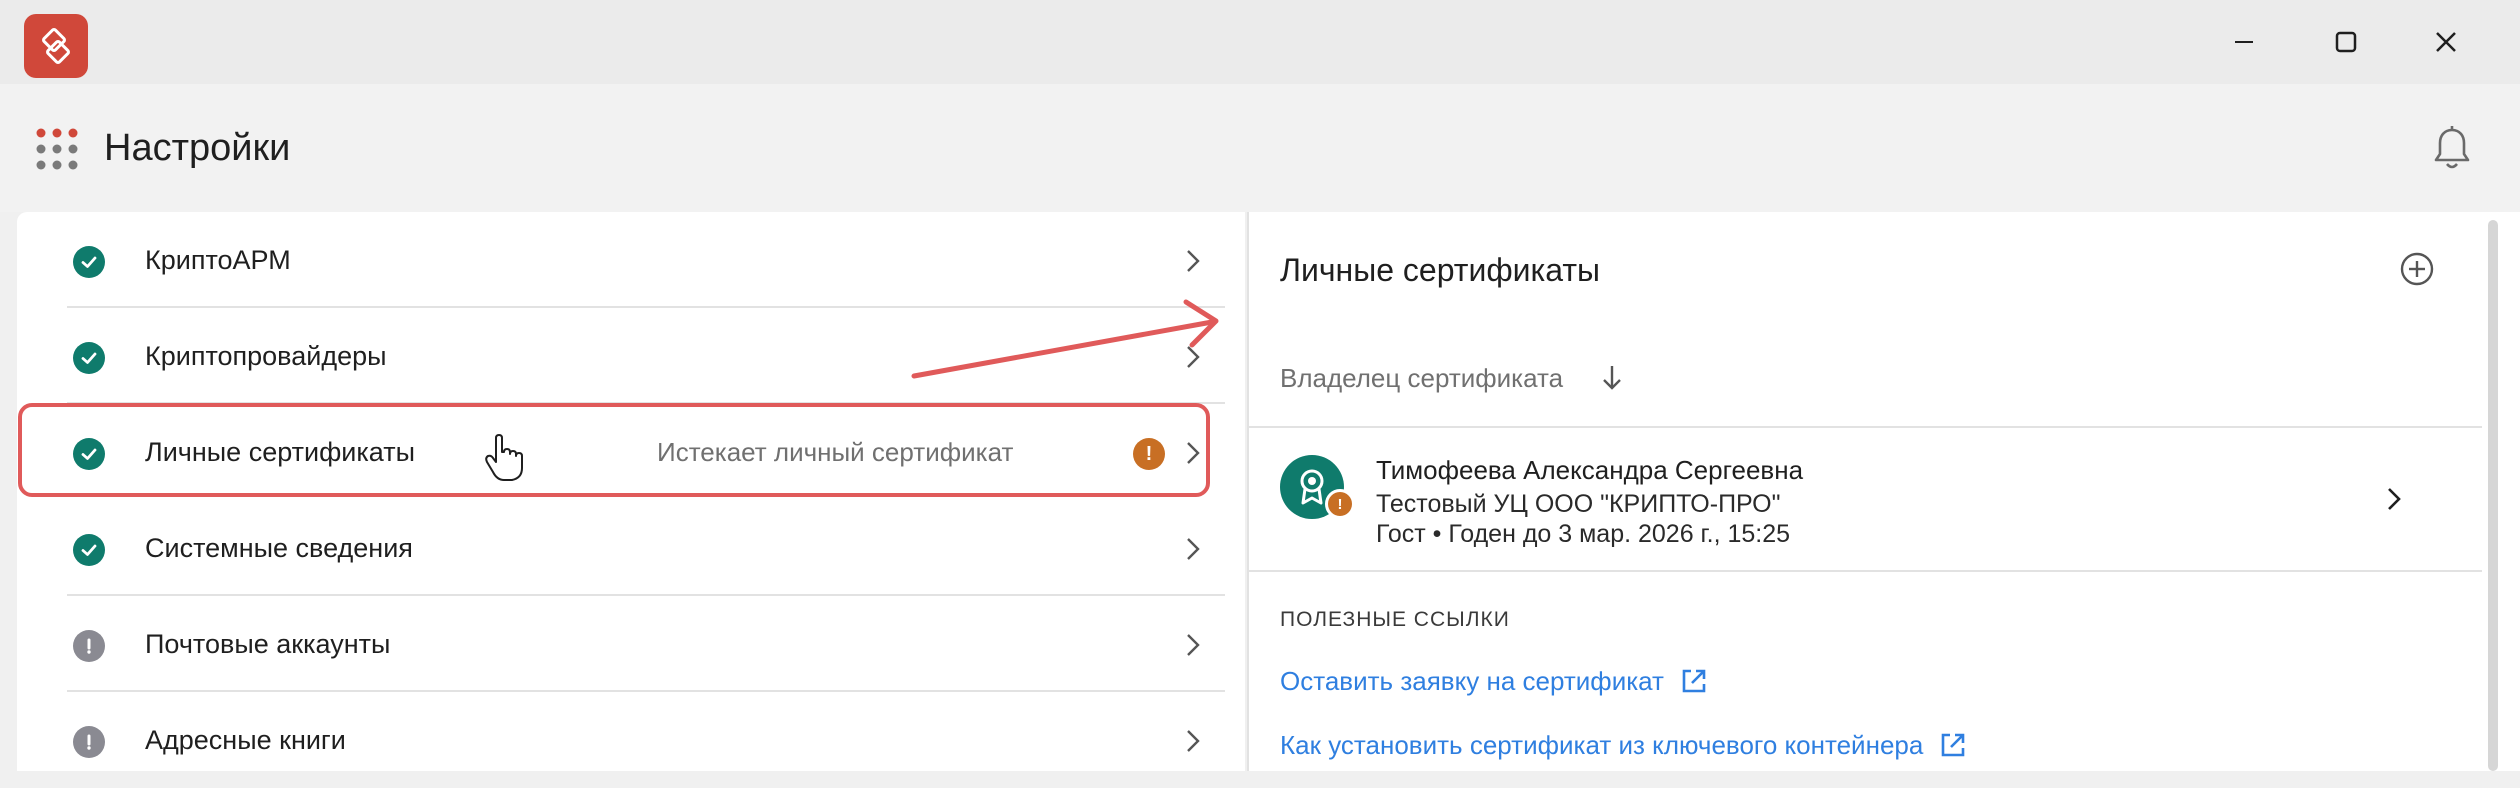 The height and width of the screenshot is (788, 2520). What do you see at coordinates (1395, 619) in the screenshot?
I see `useful-links-heading: ПОЛЕЗНЫЕ ССЫЛКИ` at bounding box center [1395, 619].